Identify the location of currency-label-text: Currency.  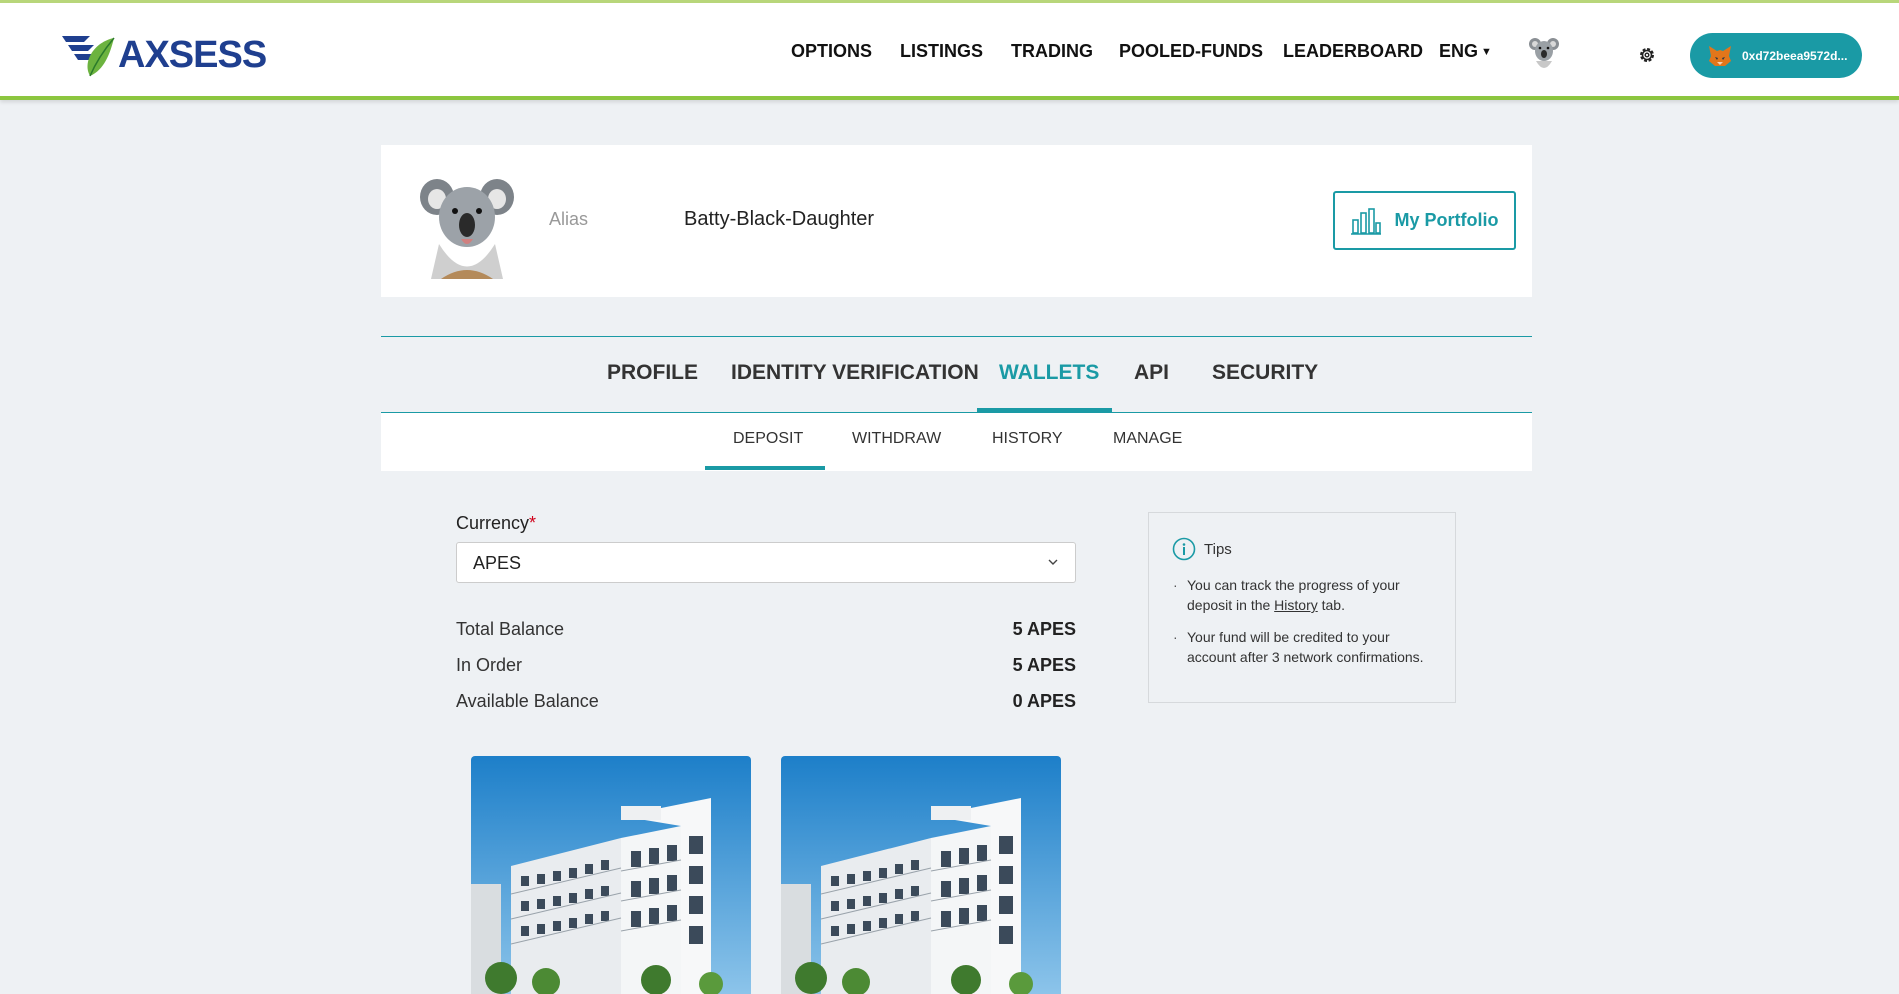
(493, 523).